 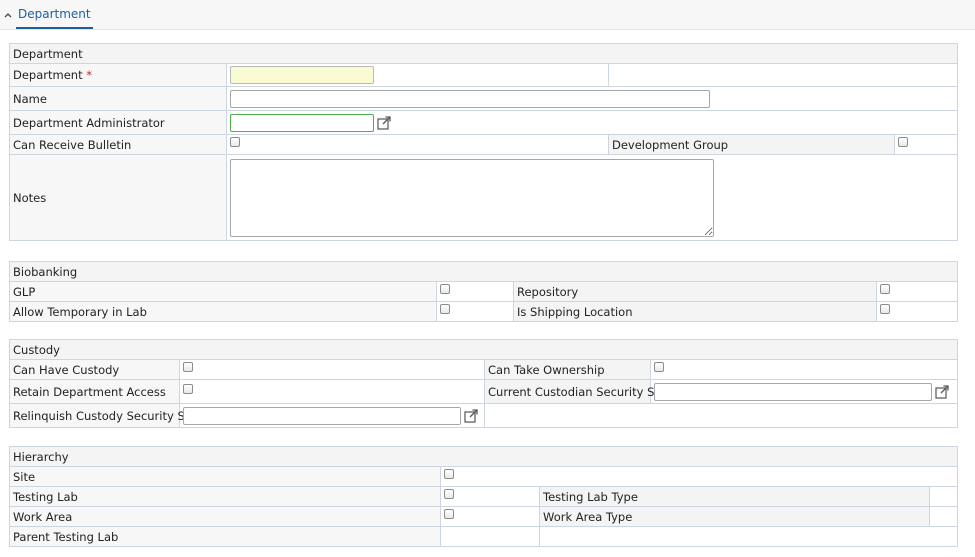 What do you see at coordinates (94, 369) in the screenshot?
I see `can-have-custody-label: Can Have Custody` at bounding box center [94, 369].